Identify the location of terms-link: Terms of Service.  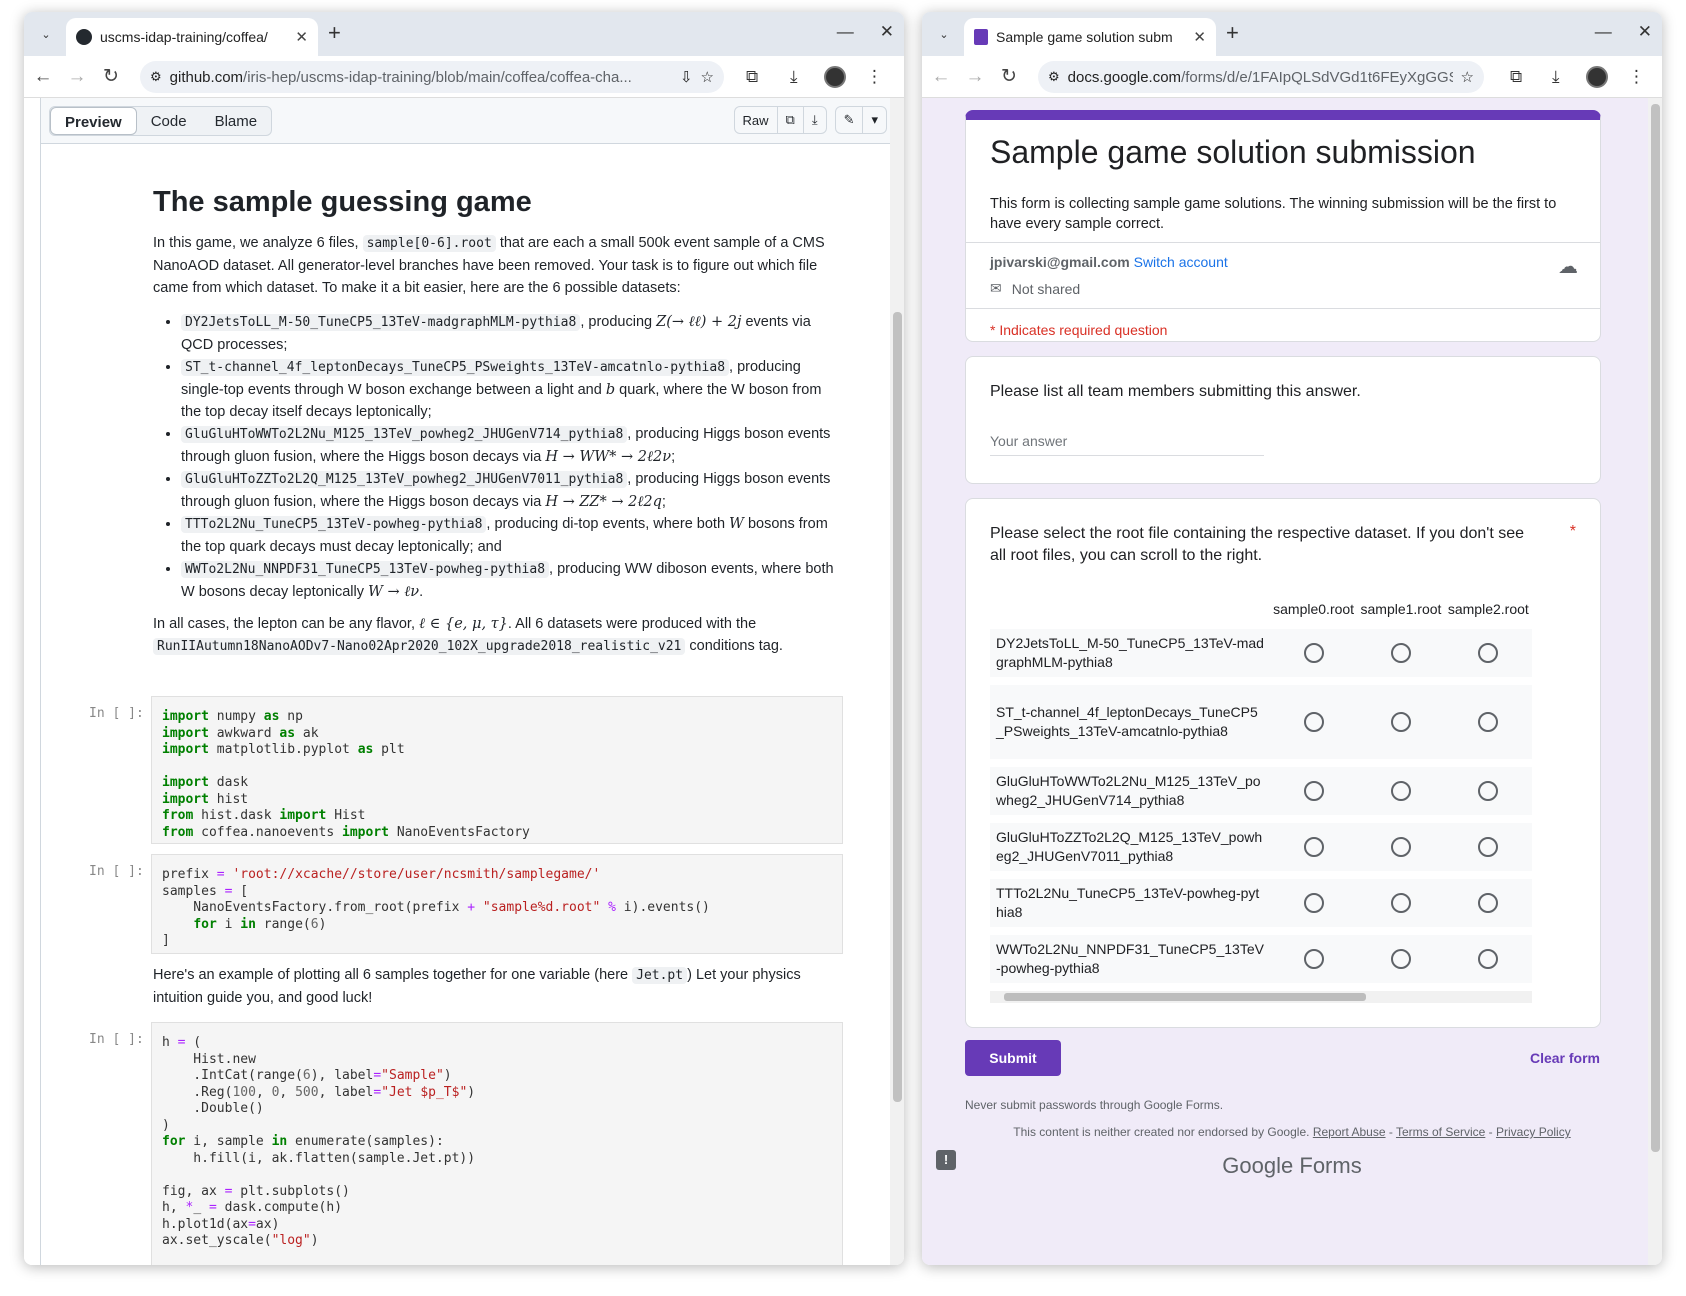
(1440, 1132).